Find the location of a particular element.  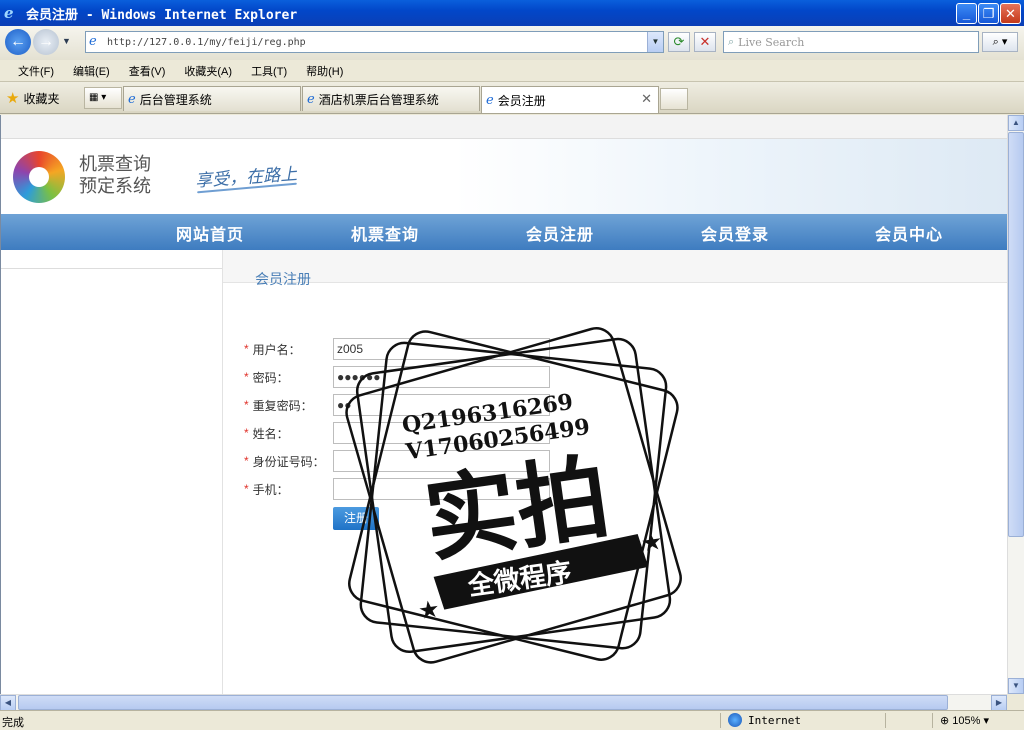

zoom-control: ⊕ 105% ▾ is located at coordinates (964, 720).